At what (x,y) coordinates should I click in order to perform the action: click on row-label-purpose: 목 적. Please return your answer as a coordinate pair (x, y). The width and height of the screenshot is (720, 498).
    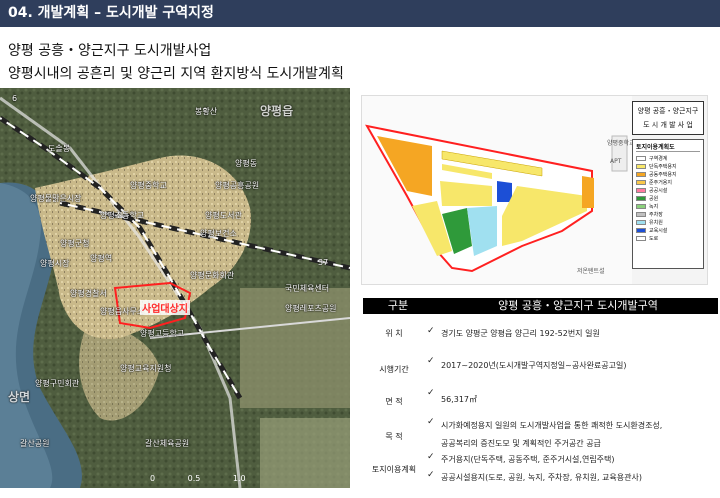
    Looking at the image, I should click on (394, 436).